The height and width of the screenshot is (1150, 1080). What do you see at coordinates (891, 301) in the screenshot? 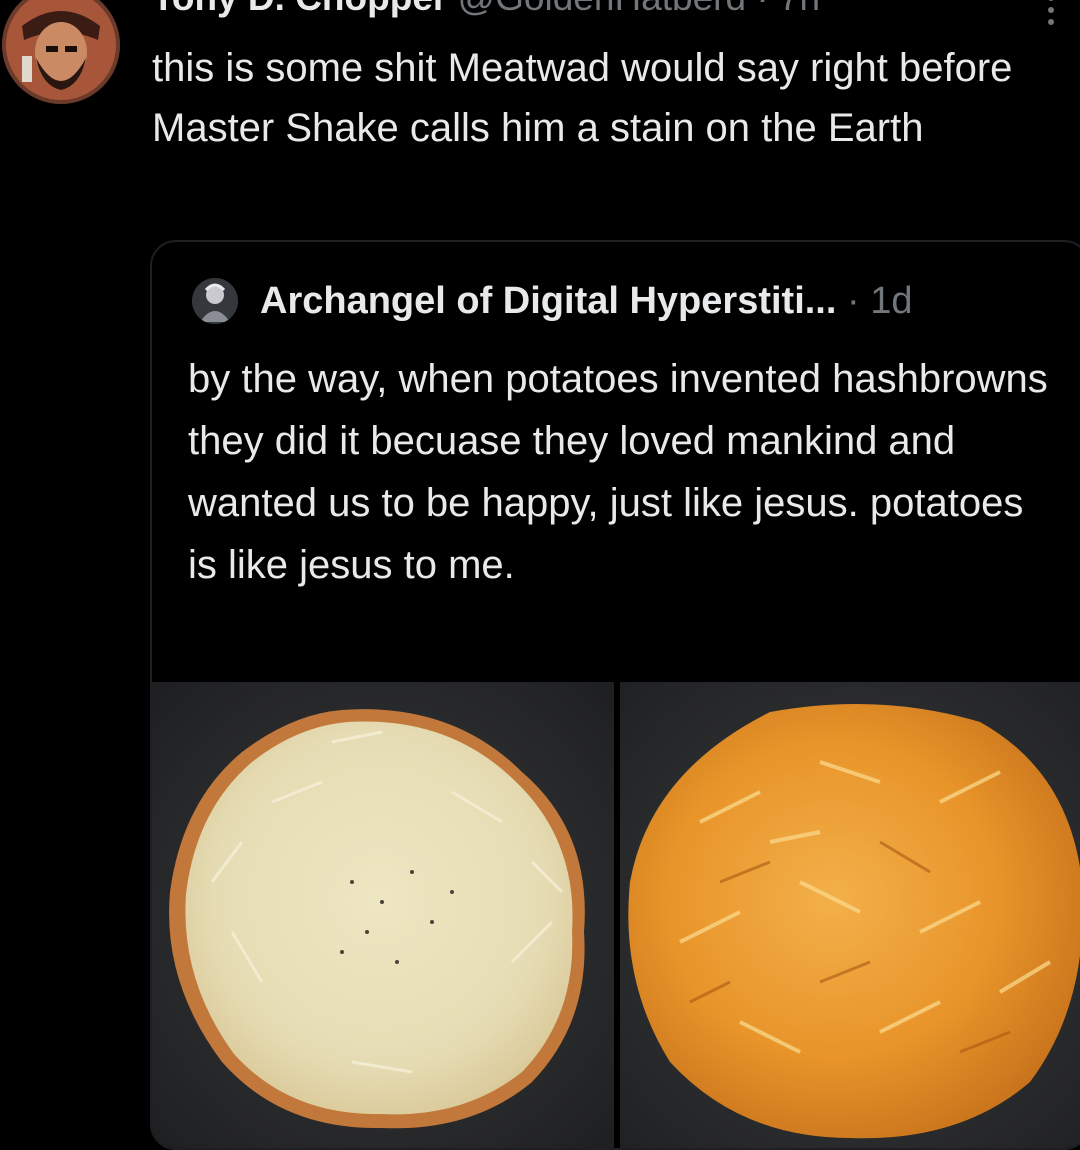
I see `quoted-tweet-time: 1d` at bounding box center [891, 301].